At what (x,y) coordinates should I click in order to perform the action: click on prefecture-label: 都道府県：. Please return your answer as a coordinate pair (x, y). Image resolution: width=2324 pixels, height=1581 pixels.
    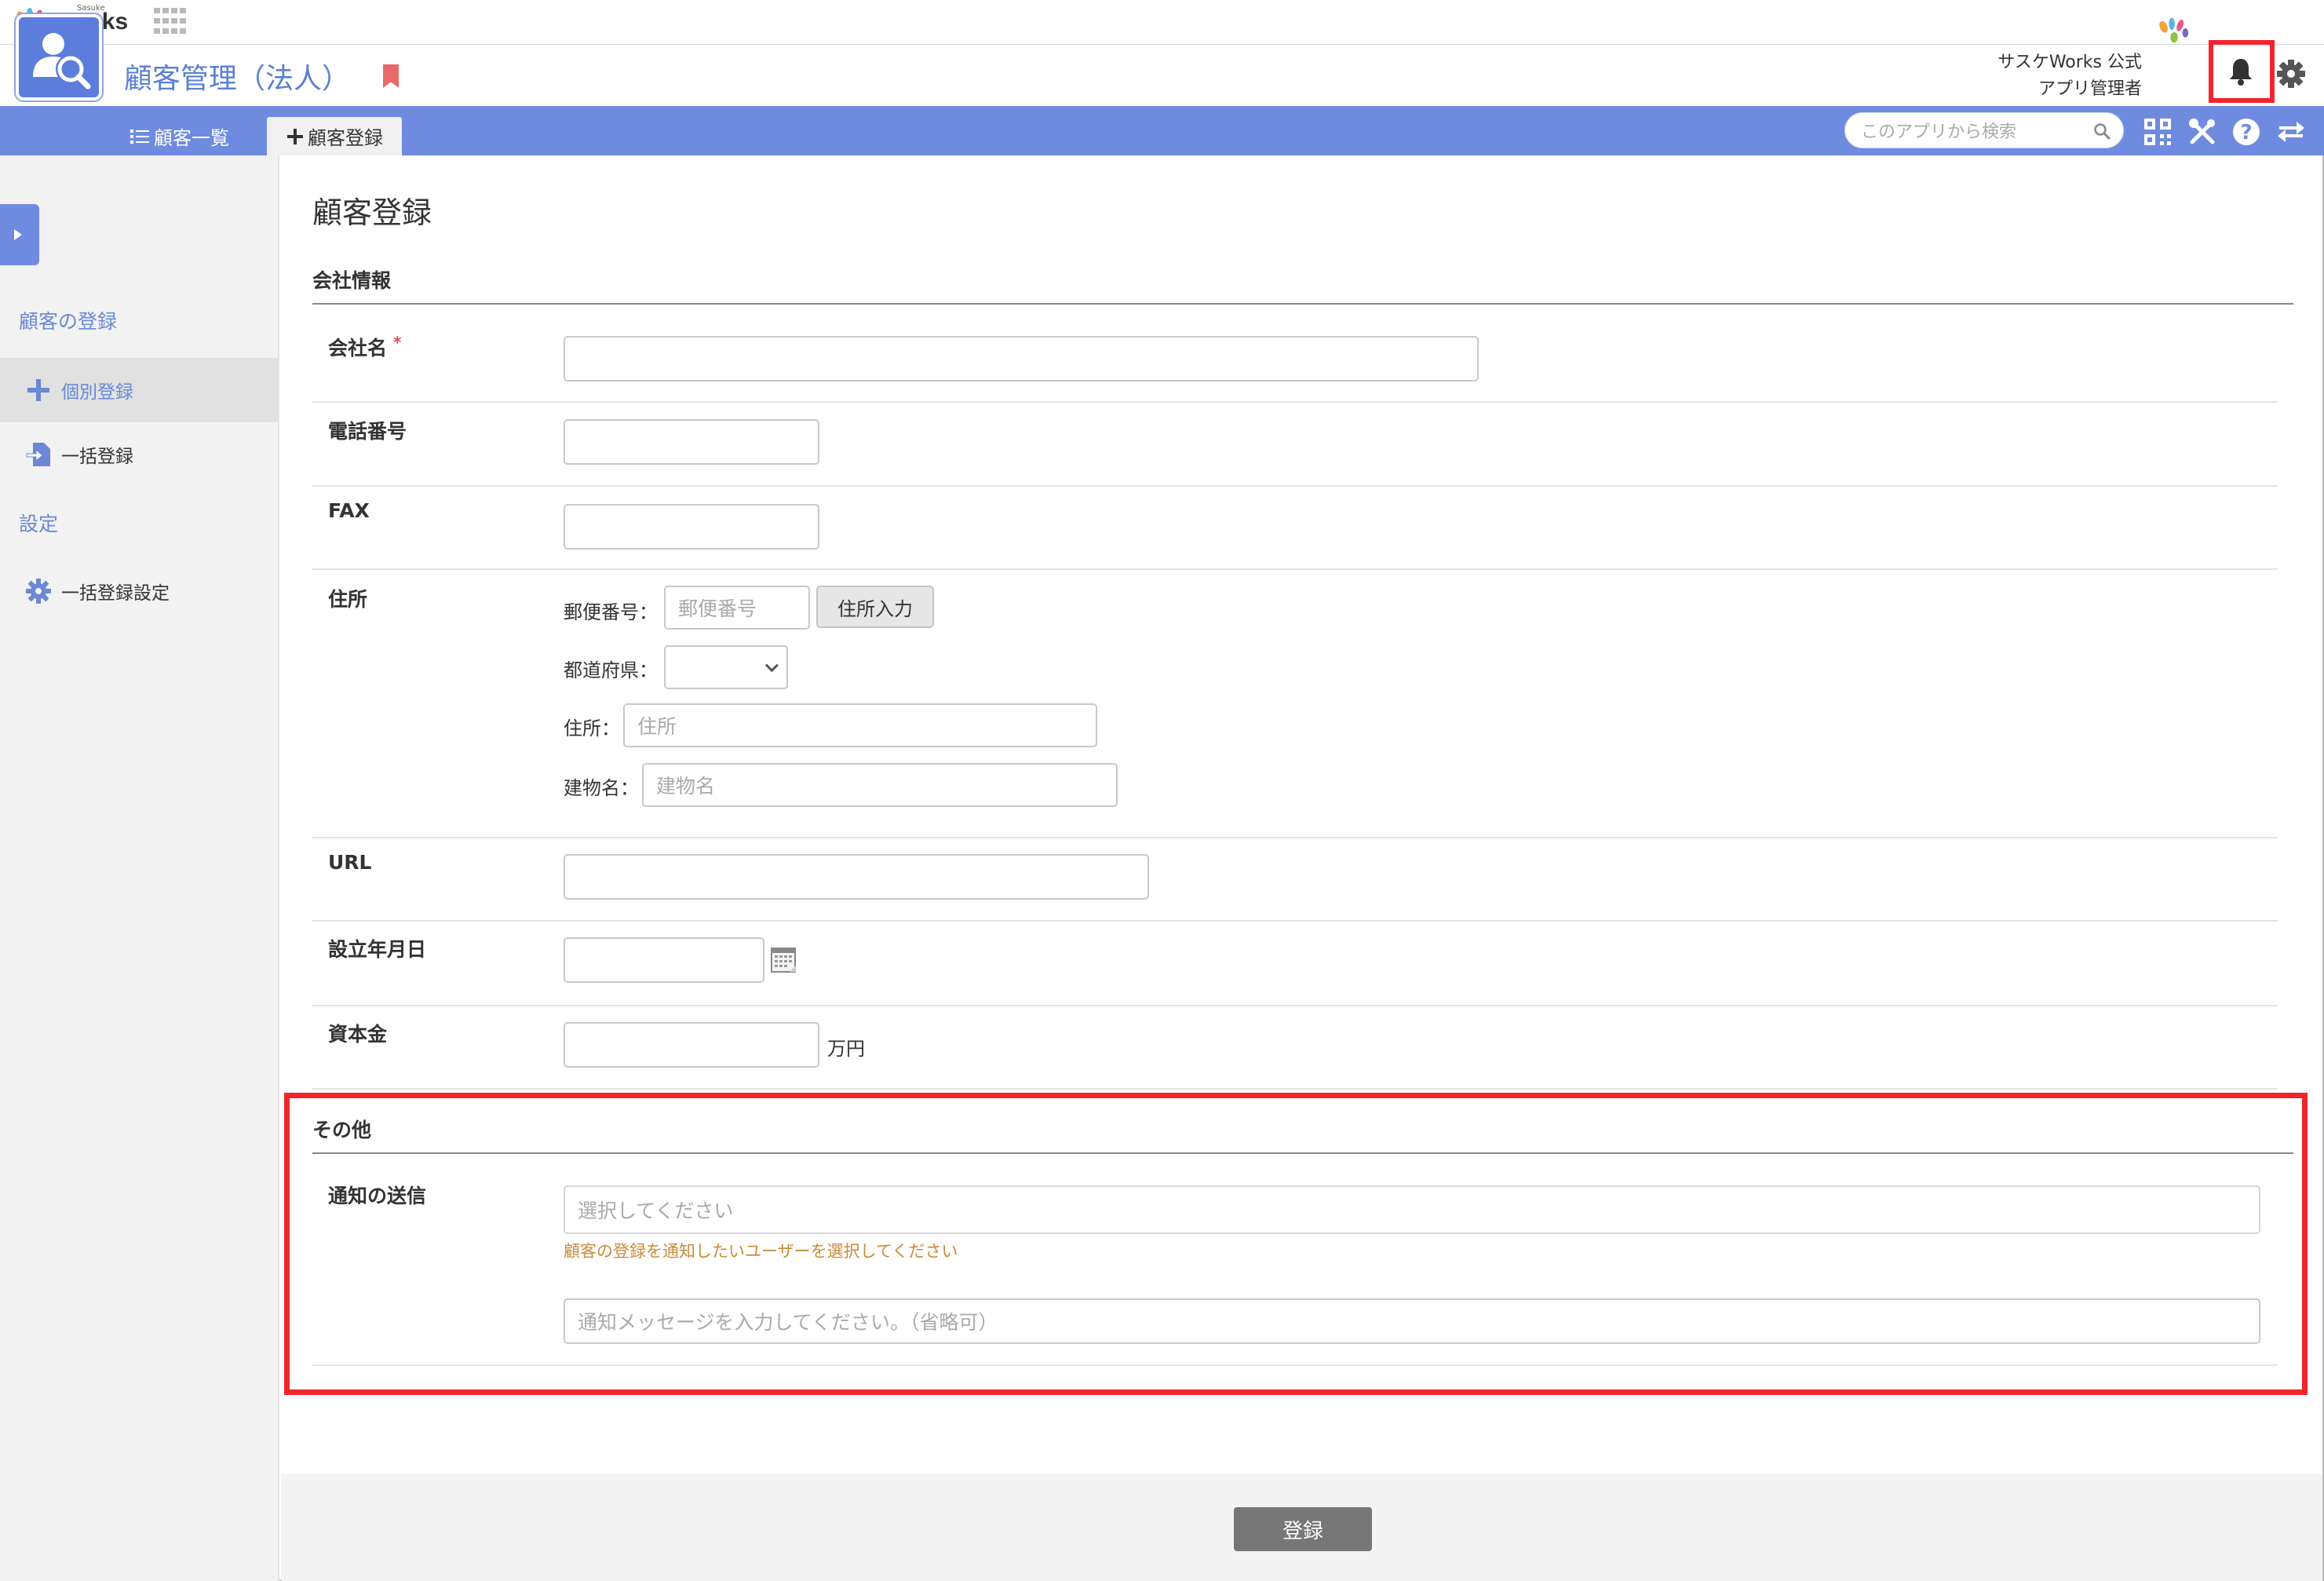
    Looking at the image, I should click on (611, 670).